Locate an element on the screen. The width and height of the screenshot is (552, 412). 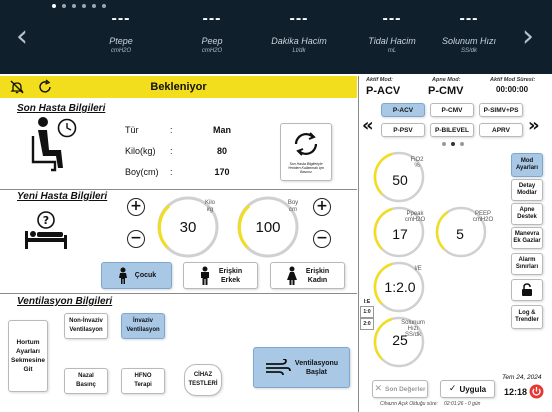
weight-dial-value: 30 is located at coordinates (188, 227).